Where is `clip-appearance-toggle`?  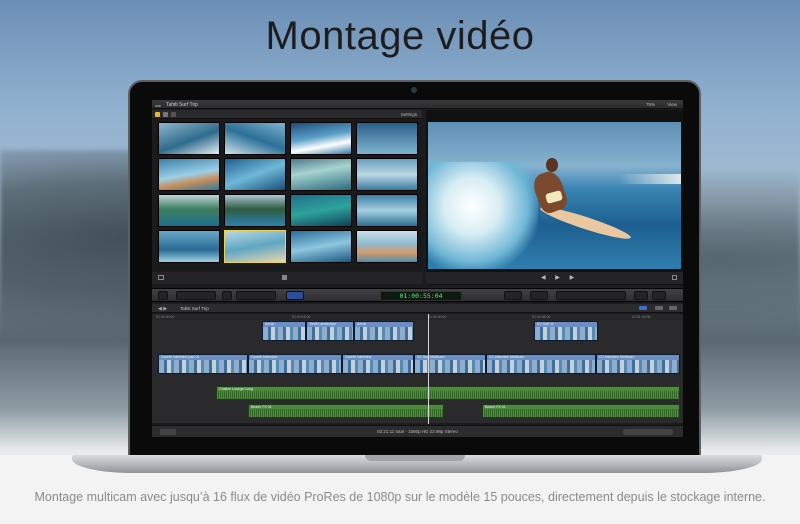 clip-appearance-toggle is located at coordinates (673, 308).